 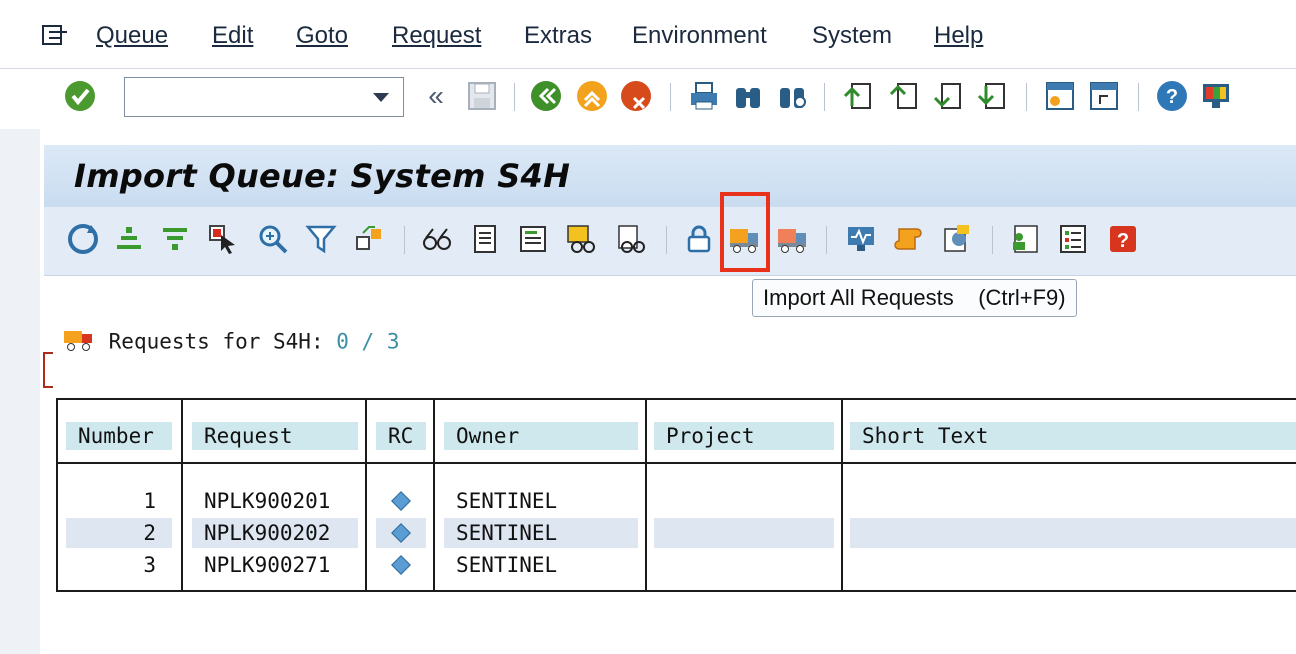 I want to click on tooltip: Import All Requests (Ctrl+F9), so click(x=914, y=298).